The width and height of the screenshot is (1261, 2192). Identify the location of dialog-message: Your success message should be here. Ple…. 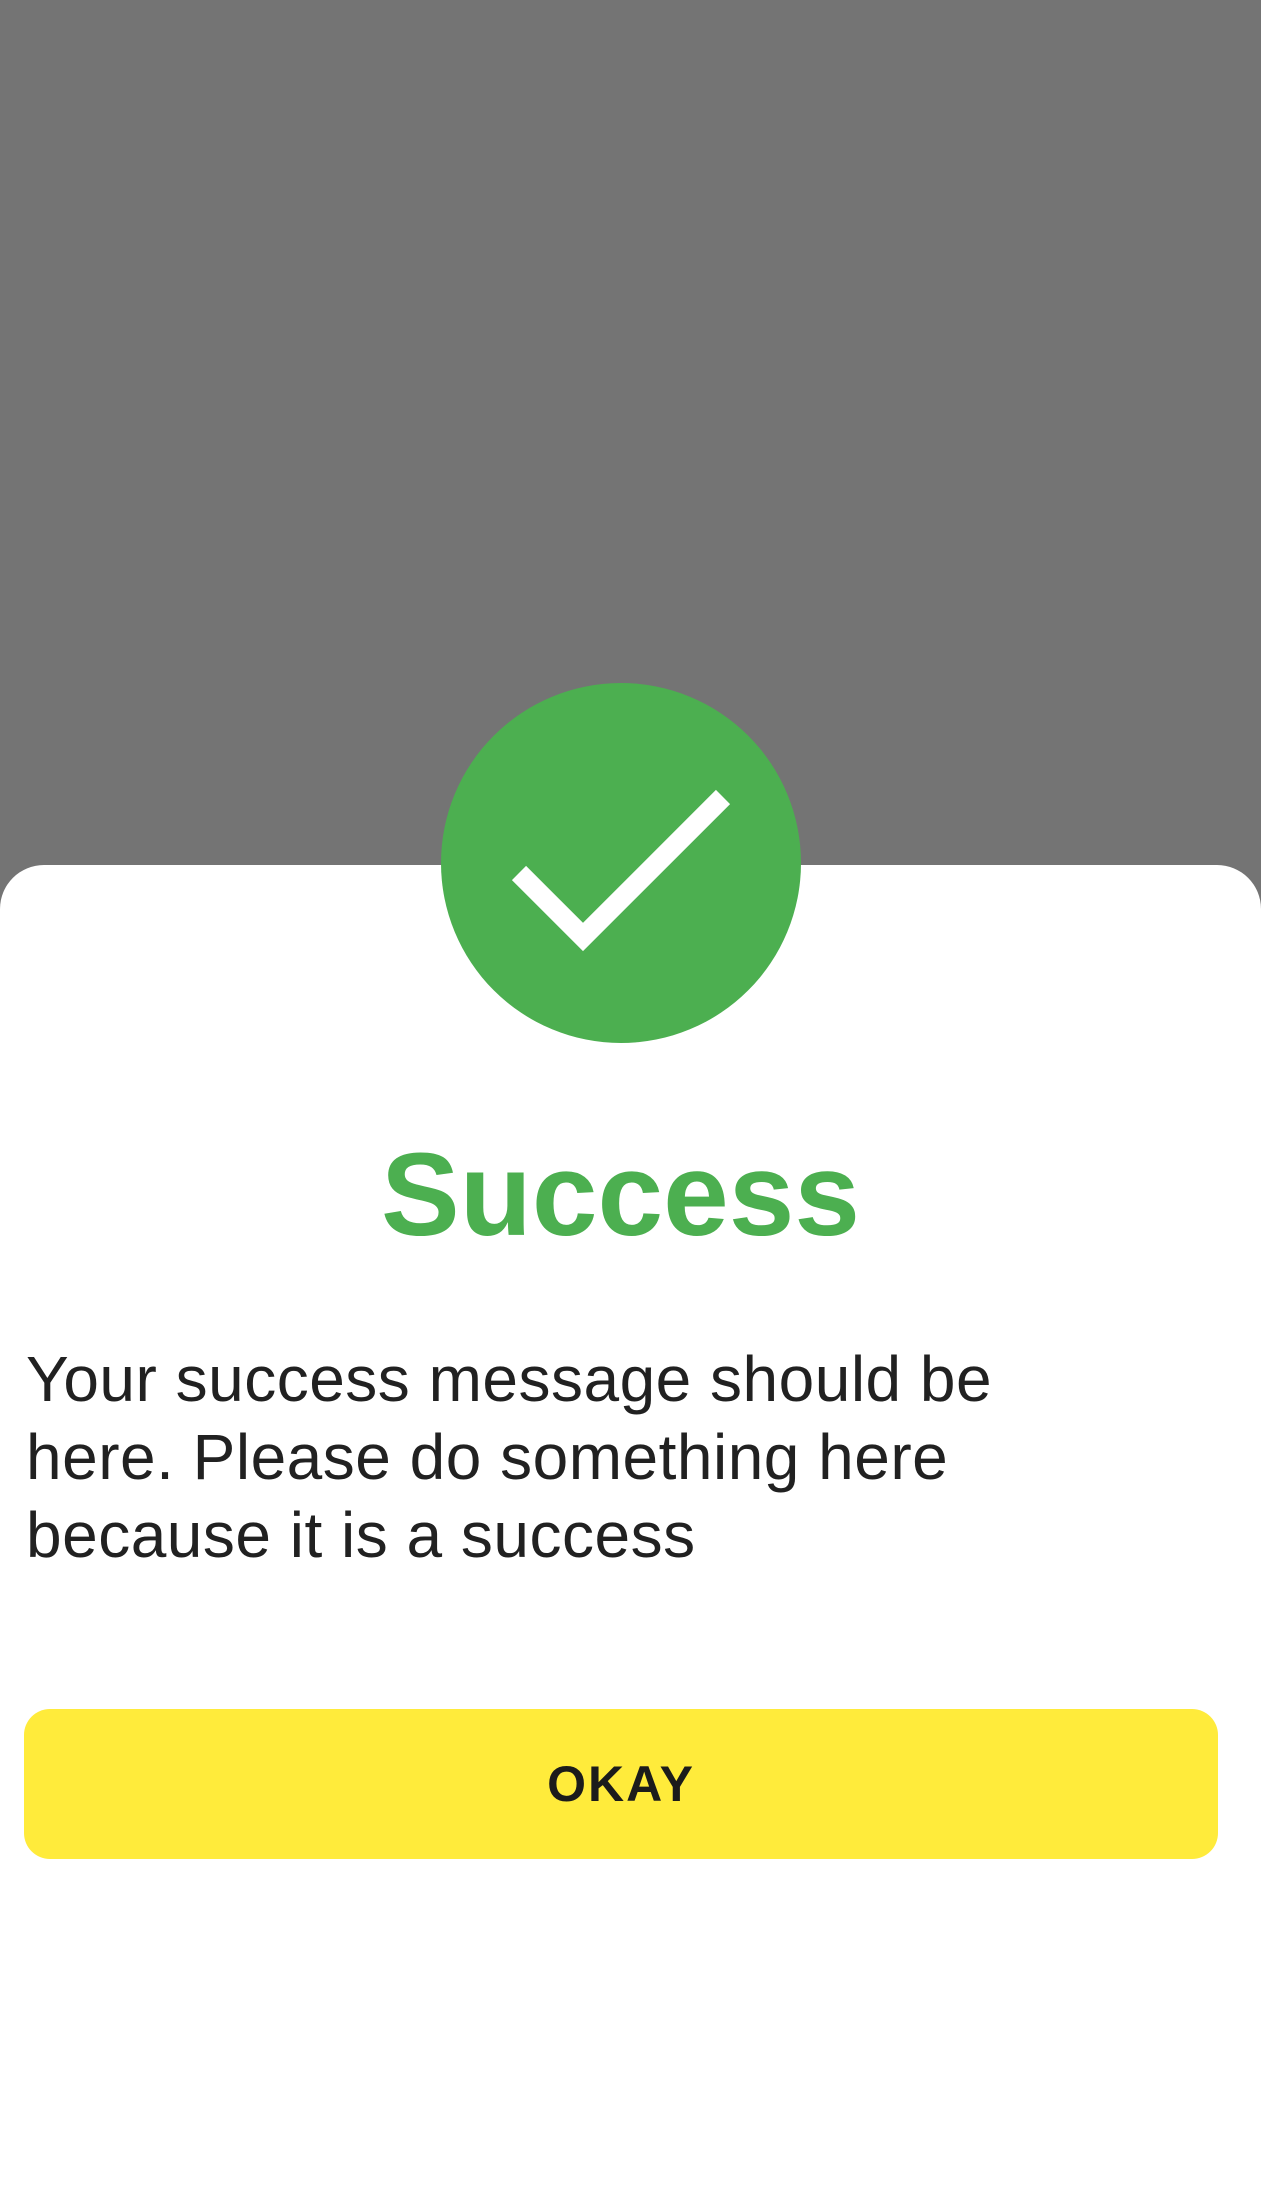
(509, 1457).